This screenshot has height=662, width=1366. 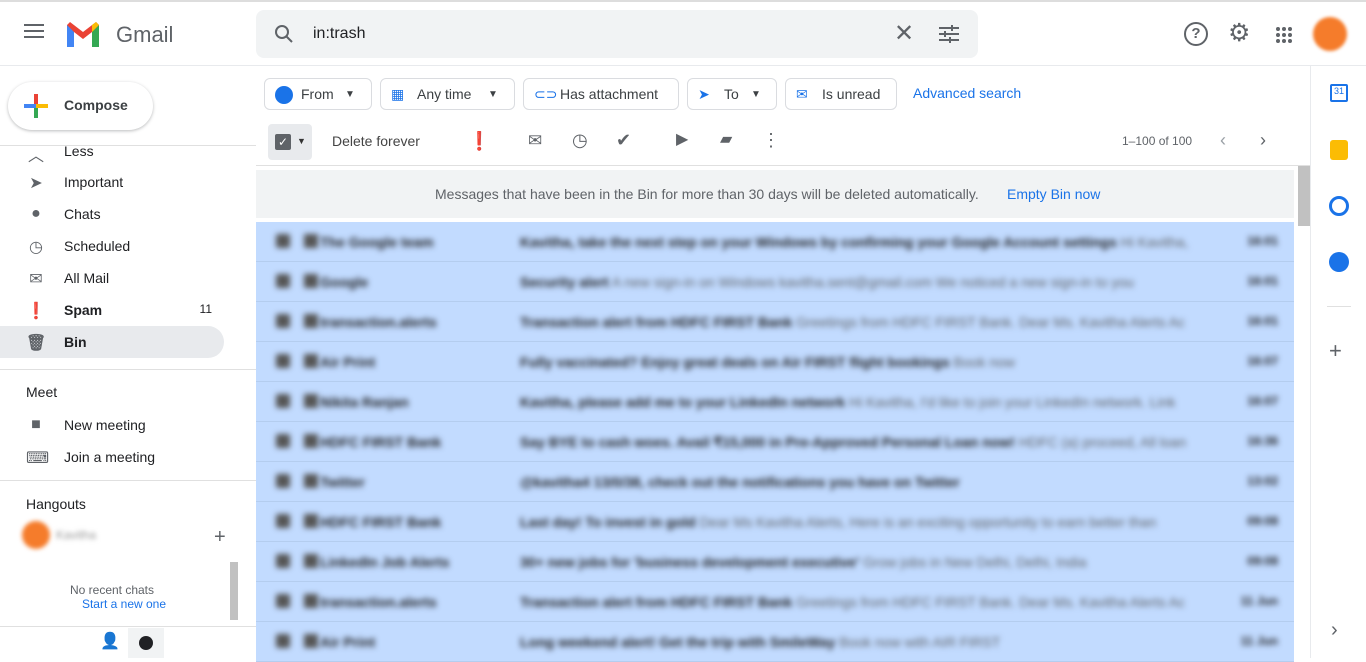 What do you see at coordinates (80, 106) in the screenshot?
I see `compose-button: Compose` at bounding box center [80, 106].